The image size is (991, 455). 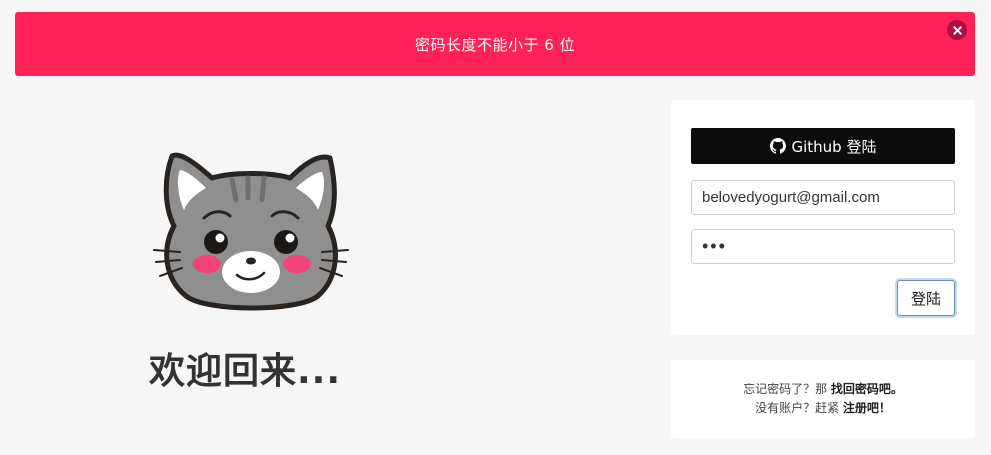 I want to click on github-icon, so click(x=777, y=146).